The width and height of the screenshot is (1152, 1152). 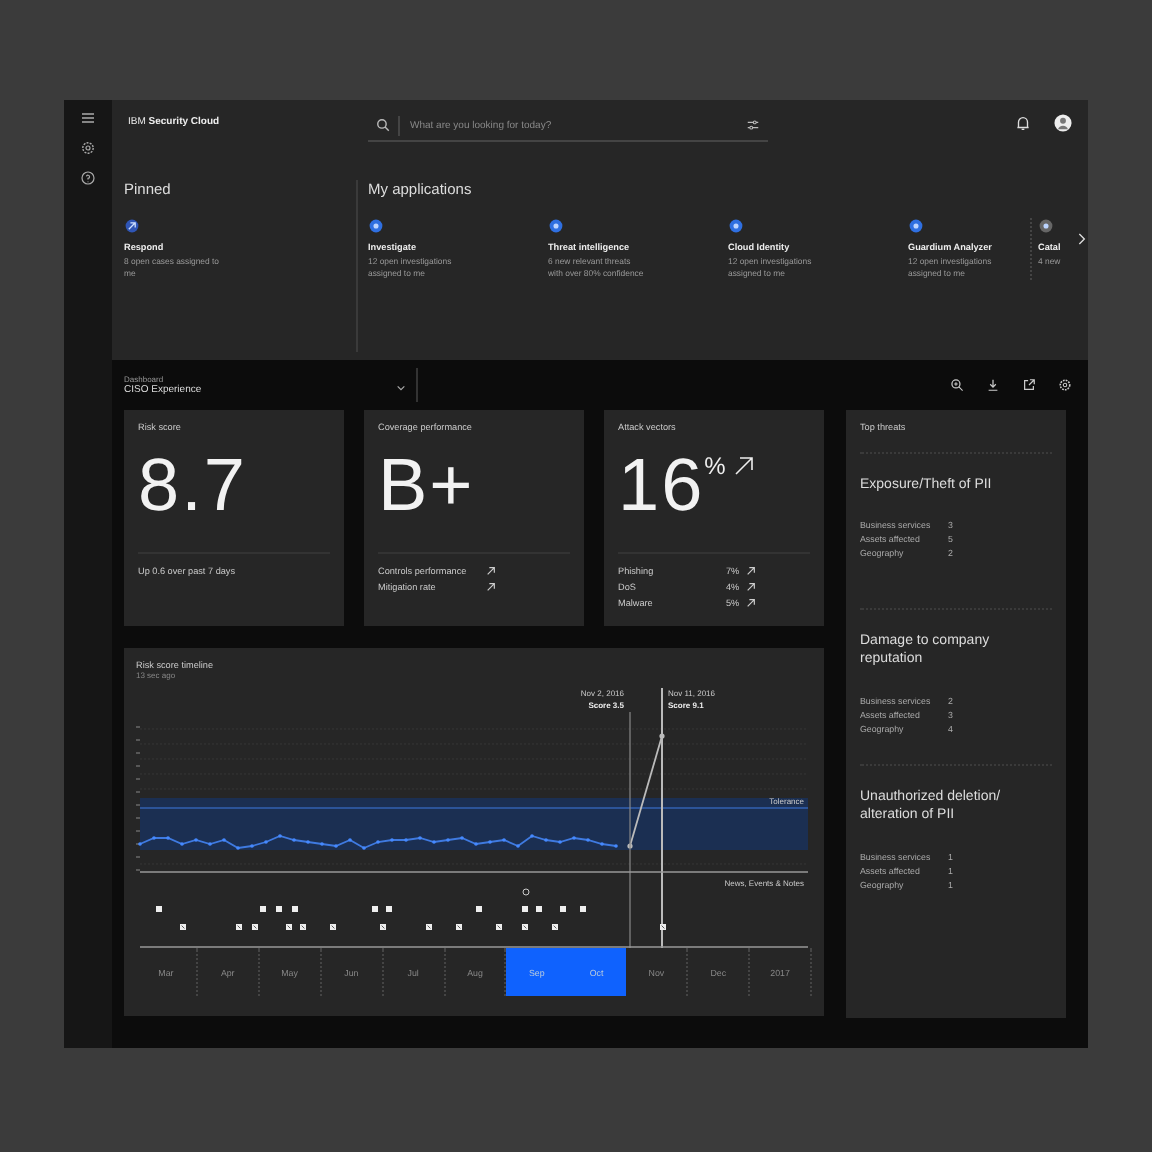 What do you see at coordinates (1063, 122) in the screenshot?
I see `avatar-icon` at bounding box center [1063, 122].